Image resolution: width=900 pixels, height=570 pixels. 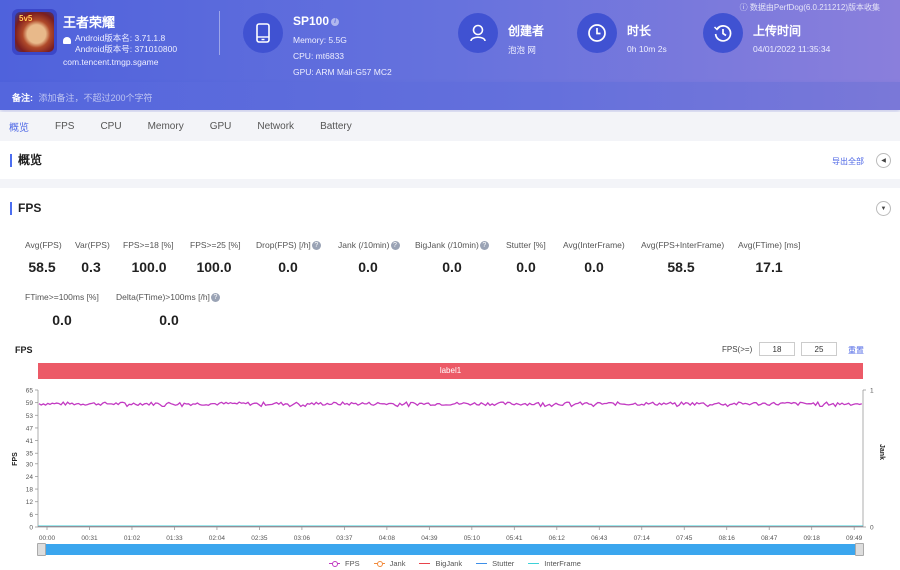 I want to click on metric-label-text: Avg(InterFrame), so click(x=594, y=245).